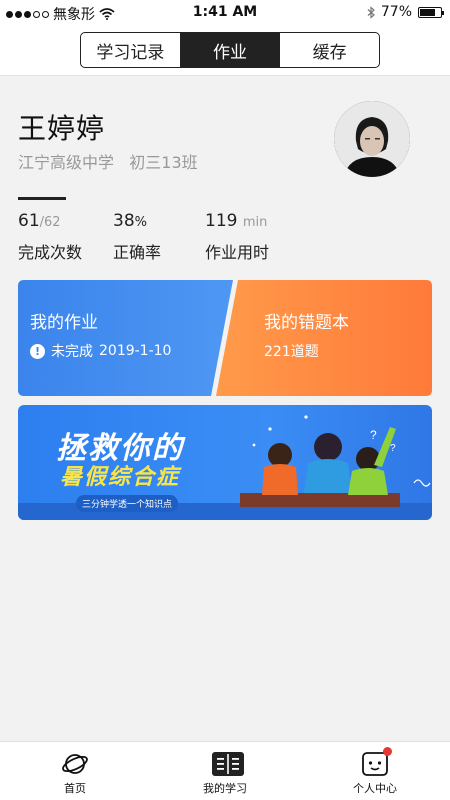 Image resolution: width=450 pixels, height=800 pixels. I want to click on time-value: 119, so click(221, 221).